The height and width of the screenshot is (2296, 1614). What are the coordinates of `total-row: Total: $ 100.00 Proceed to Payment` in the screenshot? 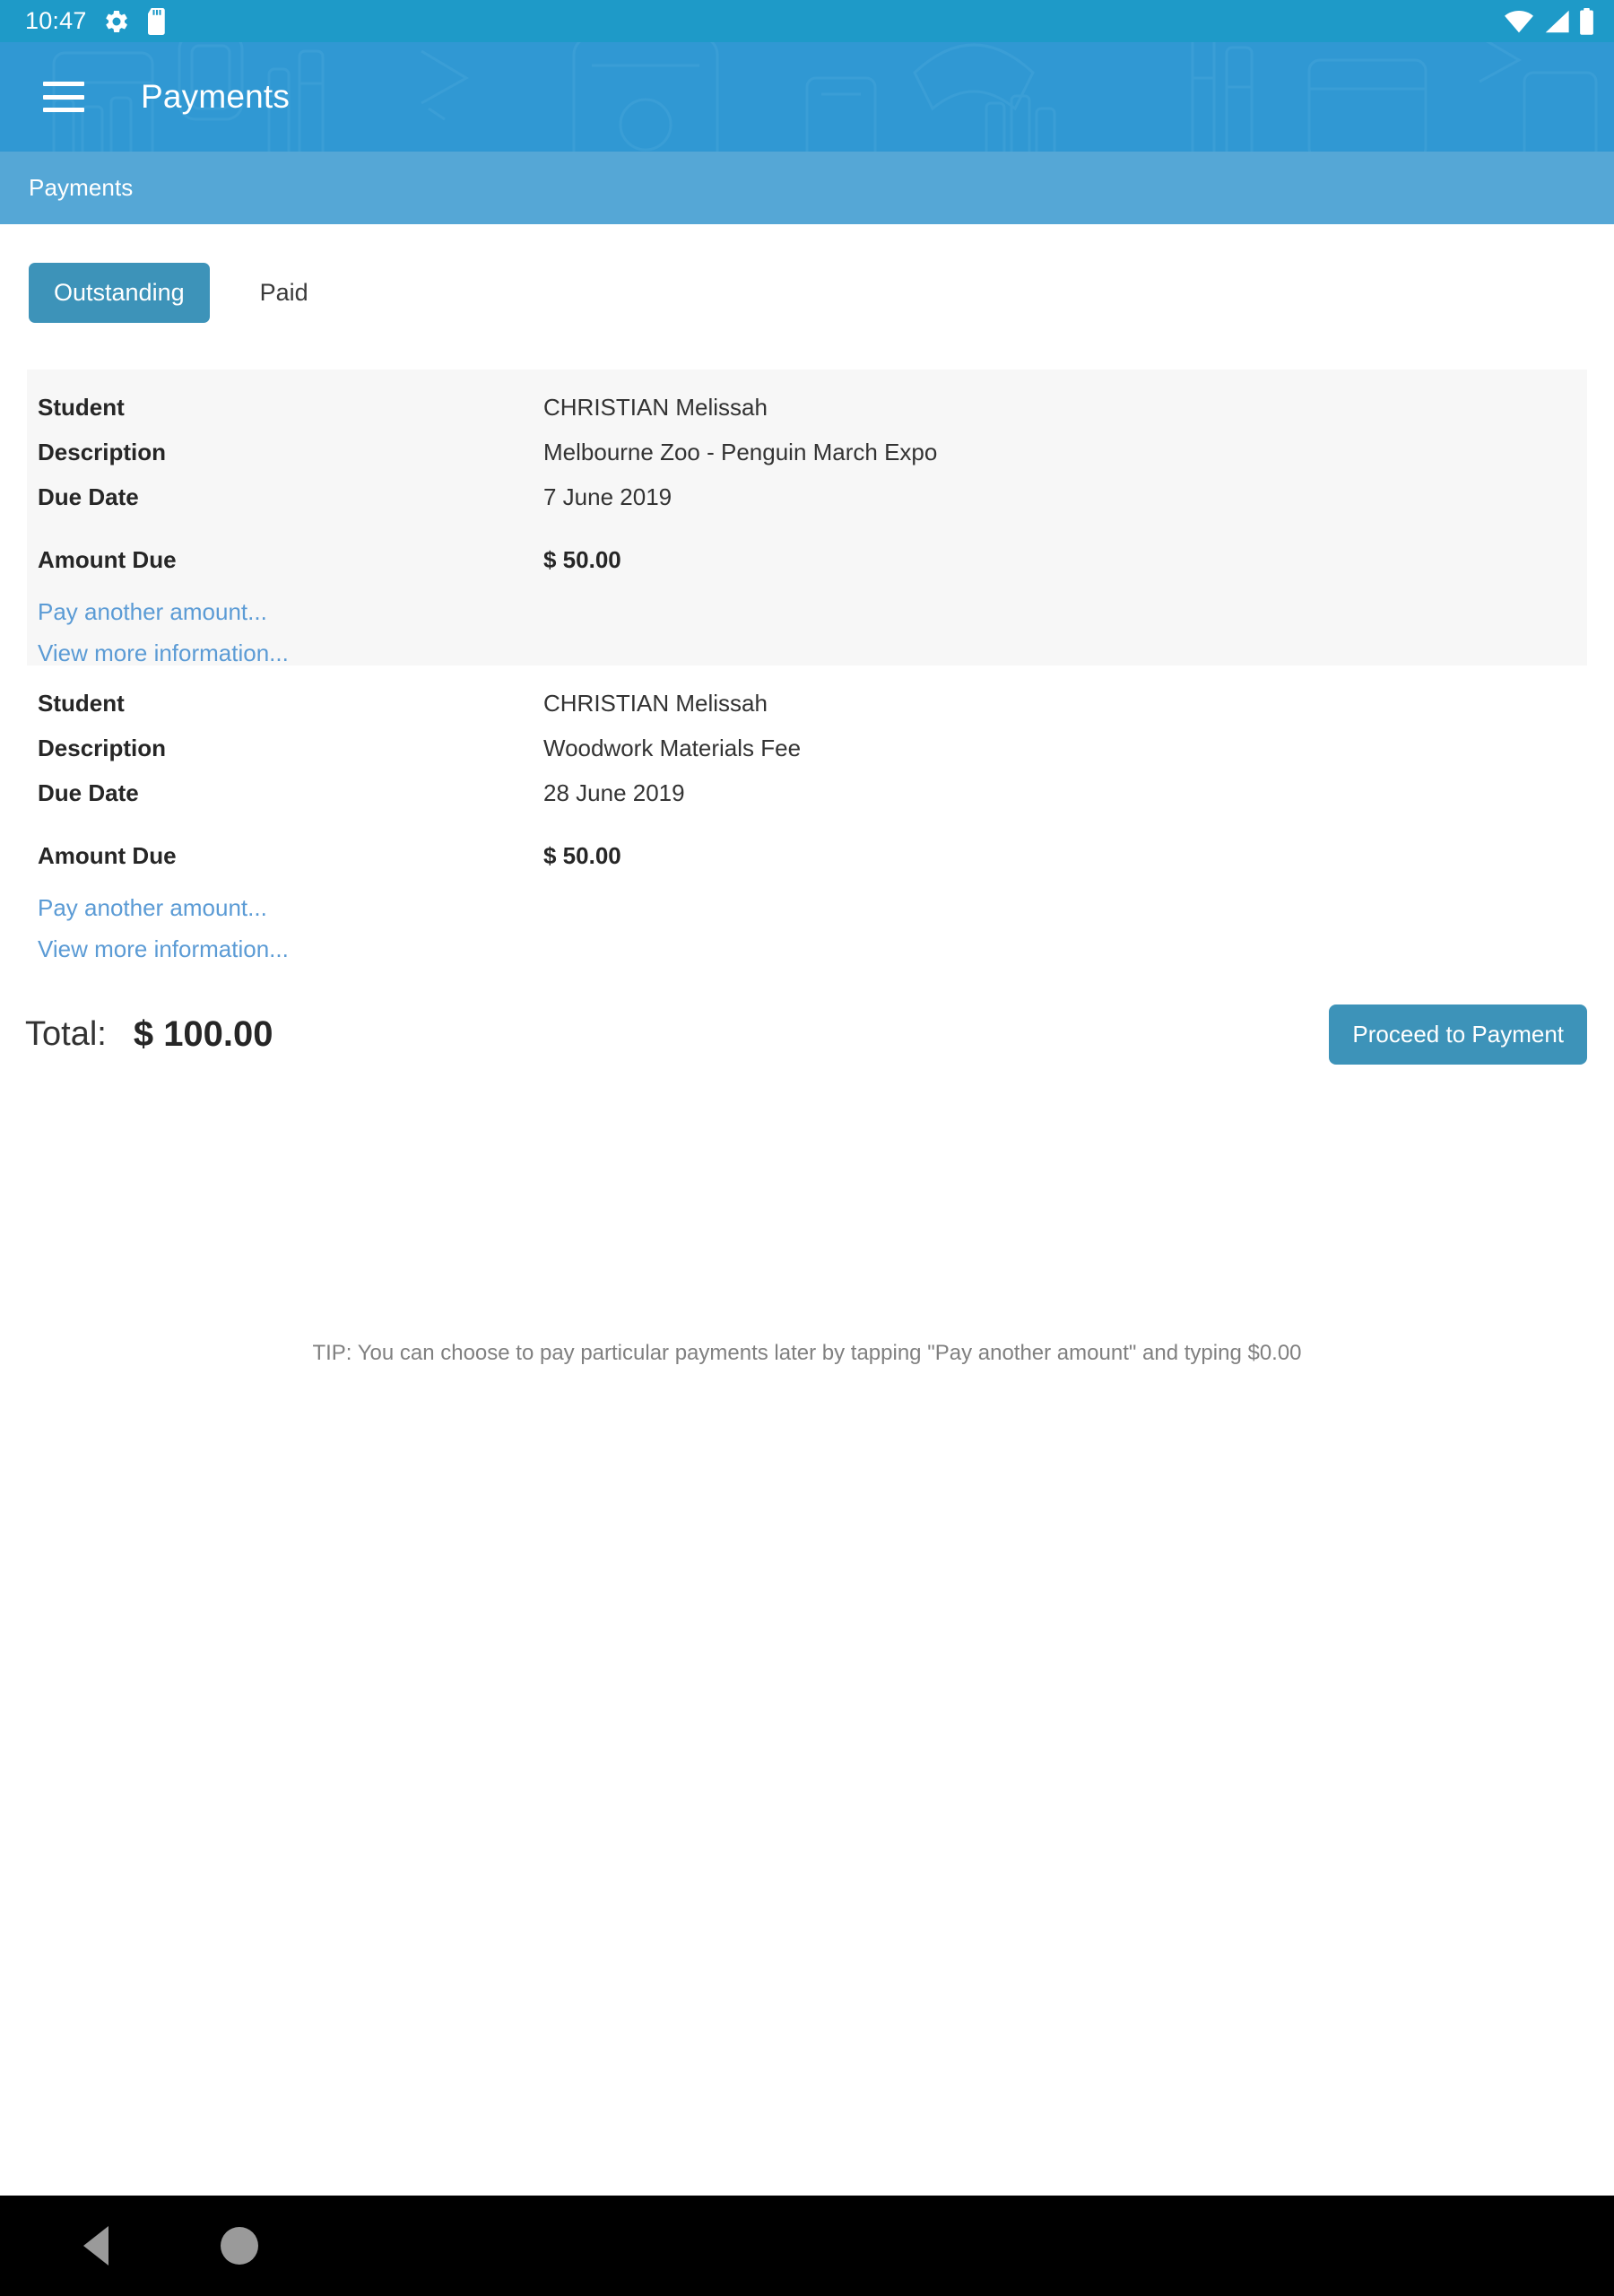 It's located at (807, 1034).